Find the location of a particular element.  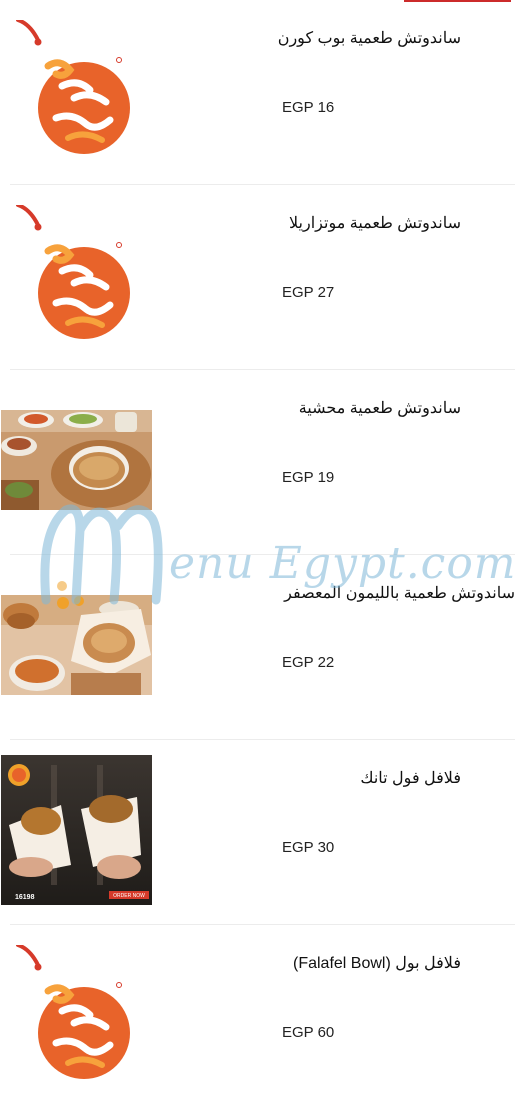

svg-text: 16198 is located at coordinates (25, 897).